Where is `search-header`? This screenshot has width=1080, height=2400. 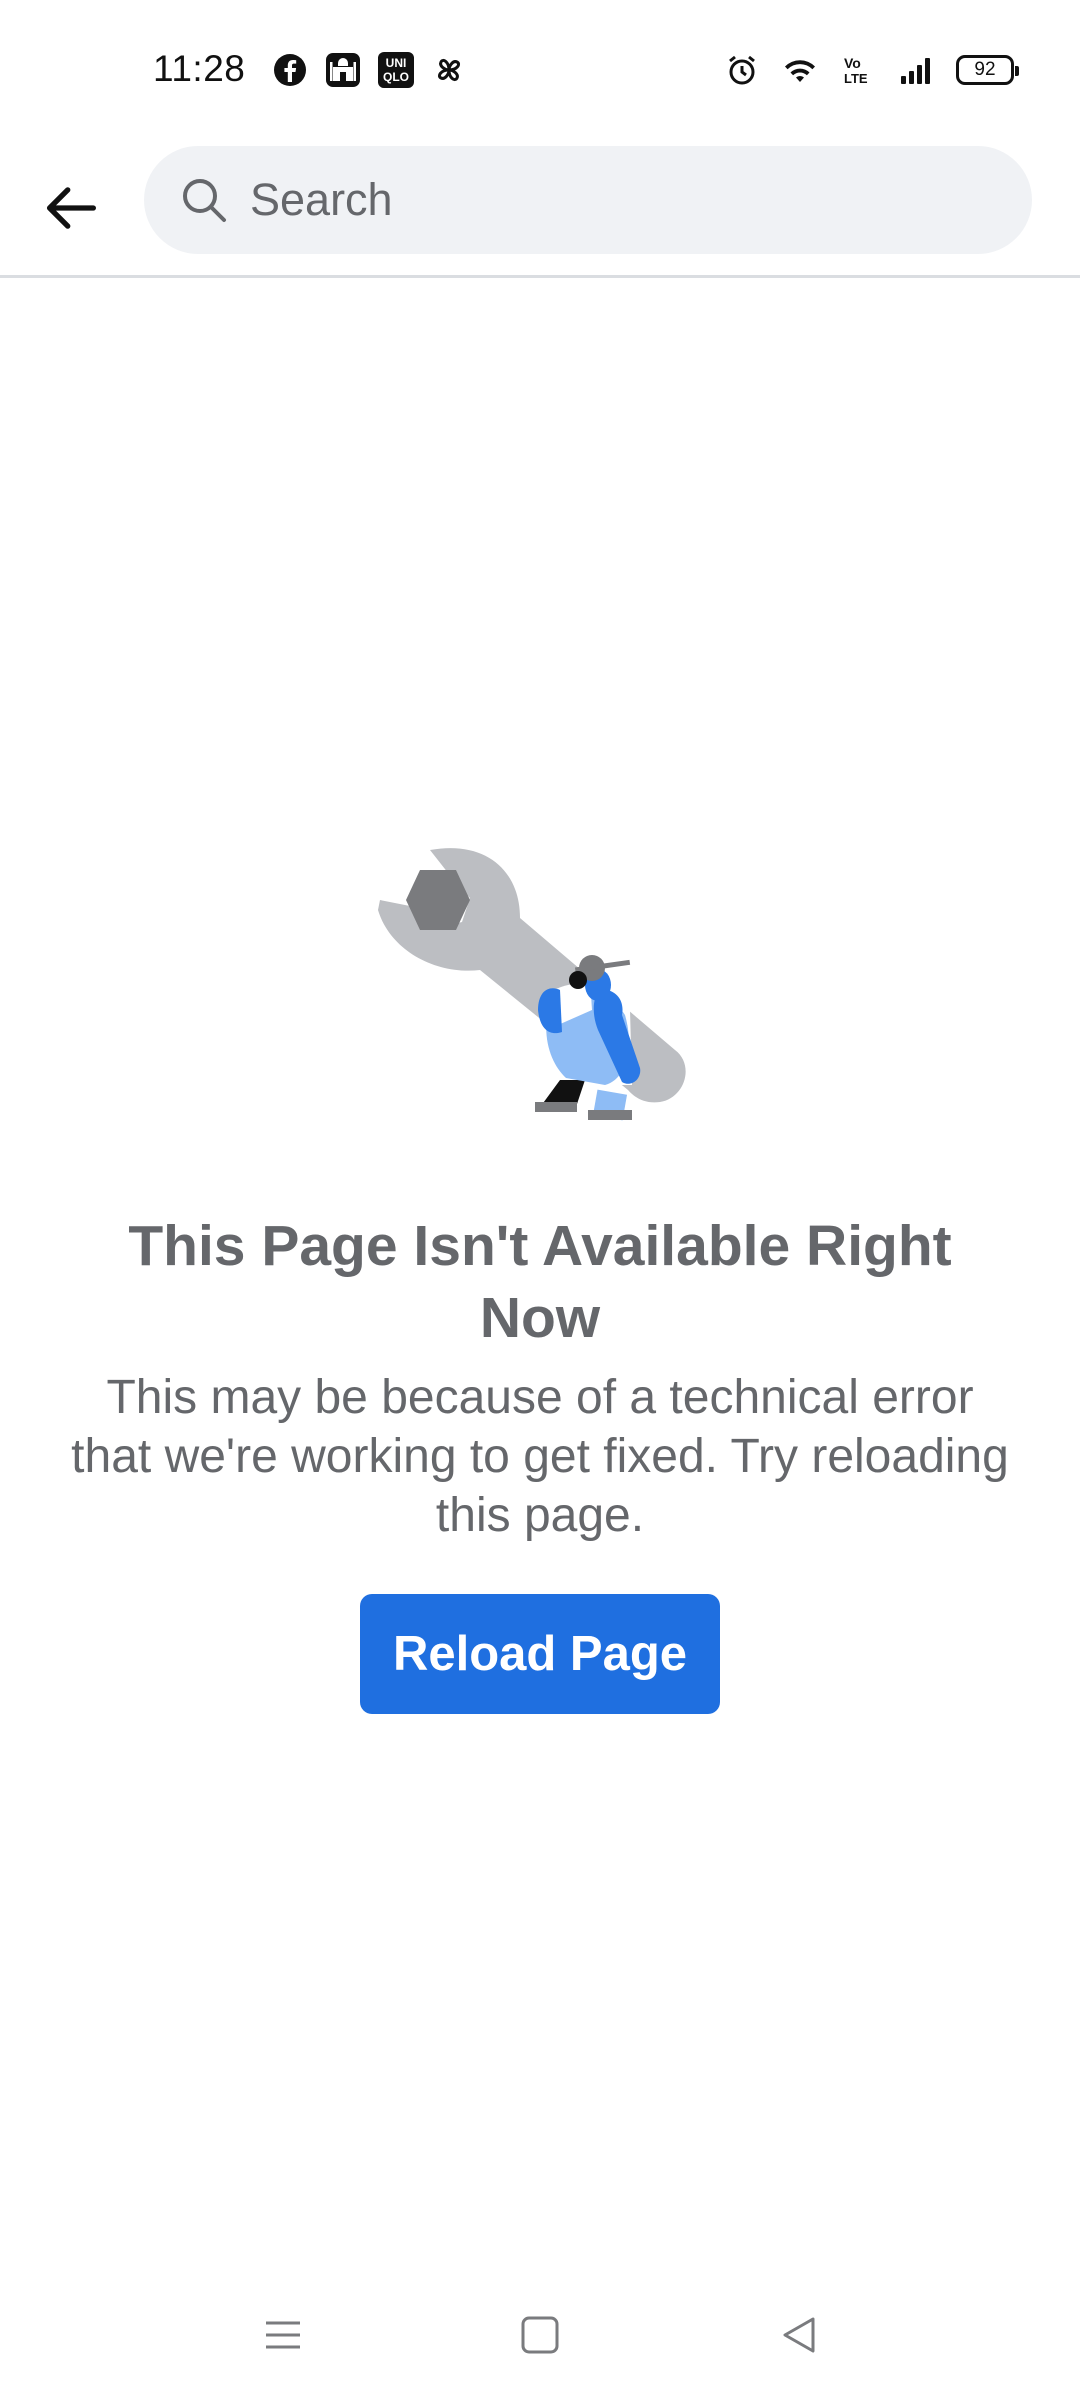 search-header is located at coordinates (540, 209).